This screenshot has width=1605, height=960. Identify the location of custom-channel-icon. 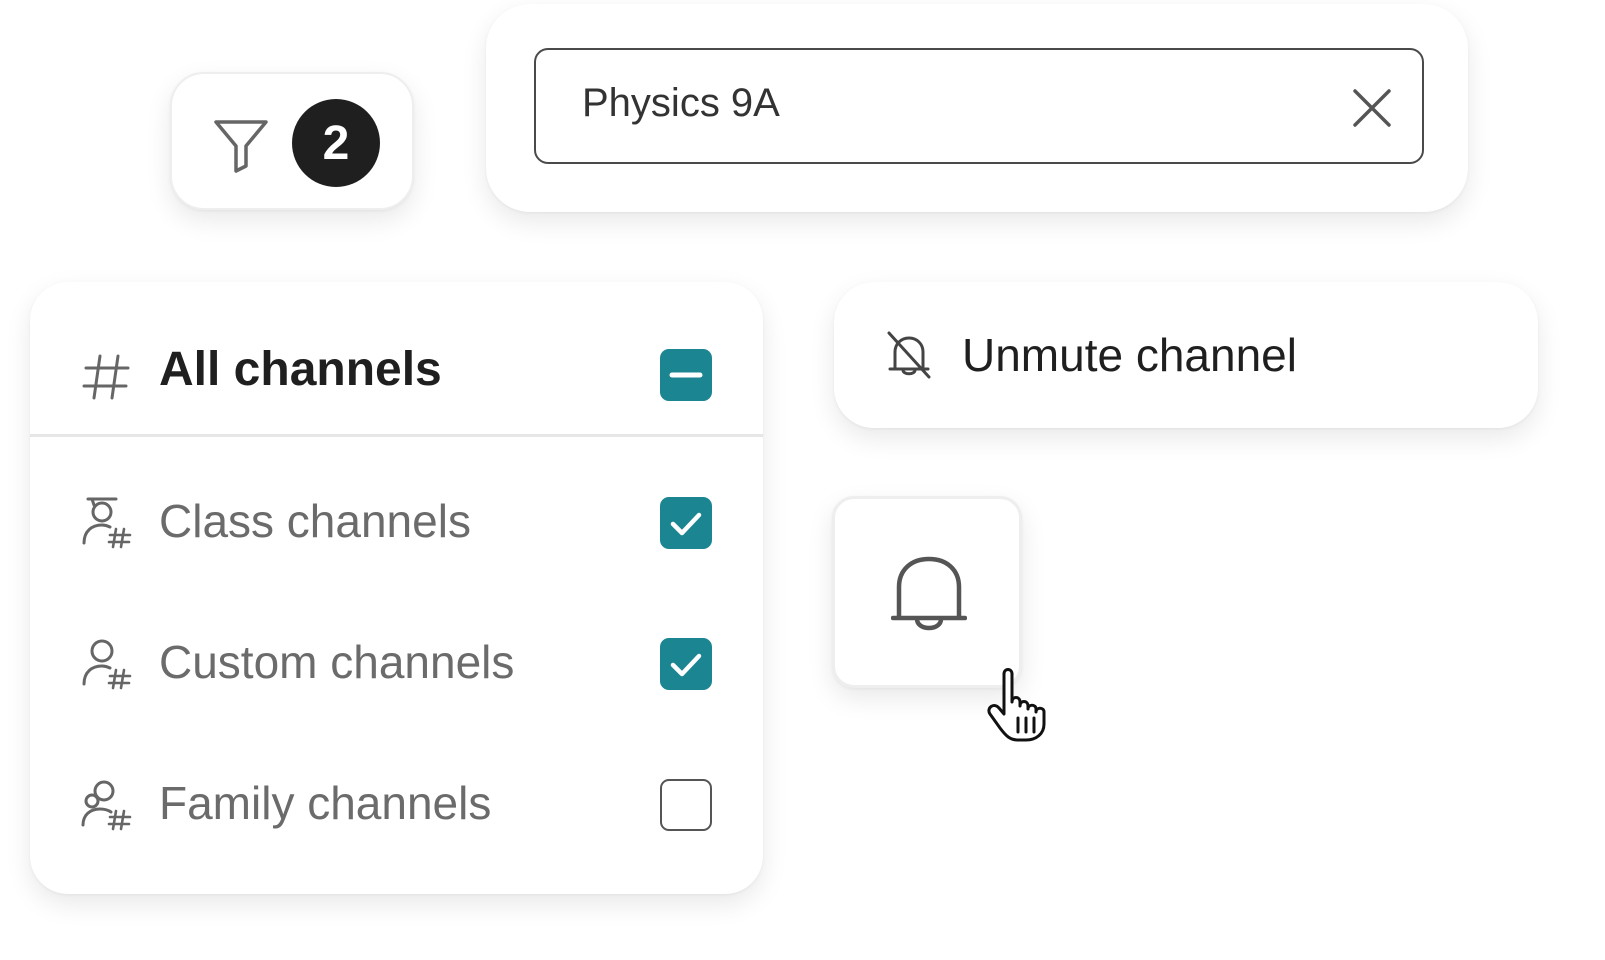
(107, 664).